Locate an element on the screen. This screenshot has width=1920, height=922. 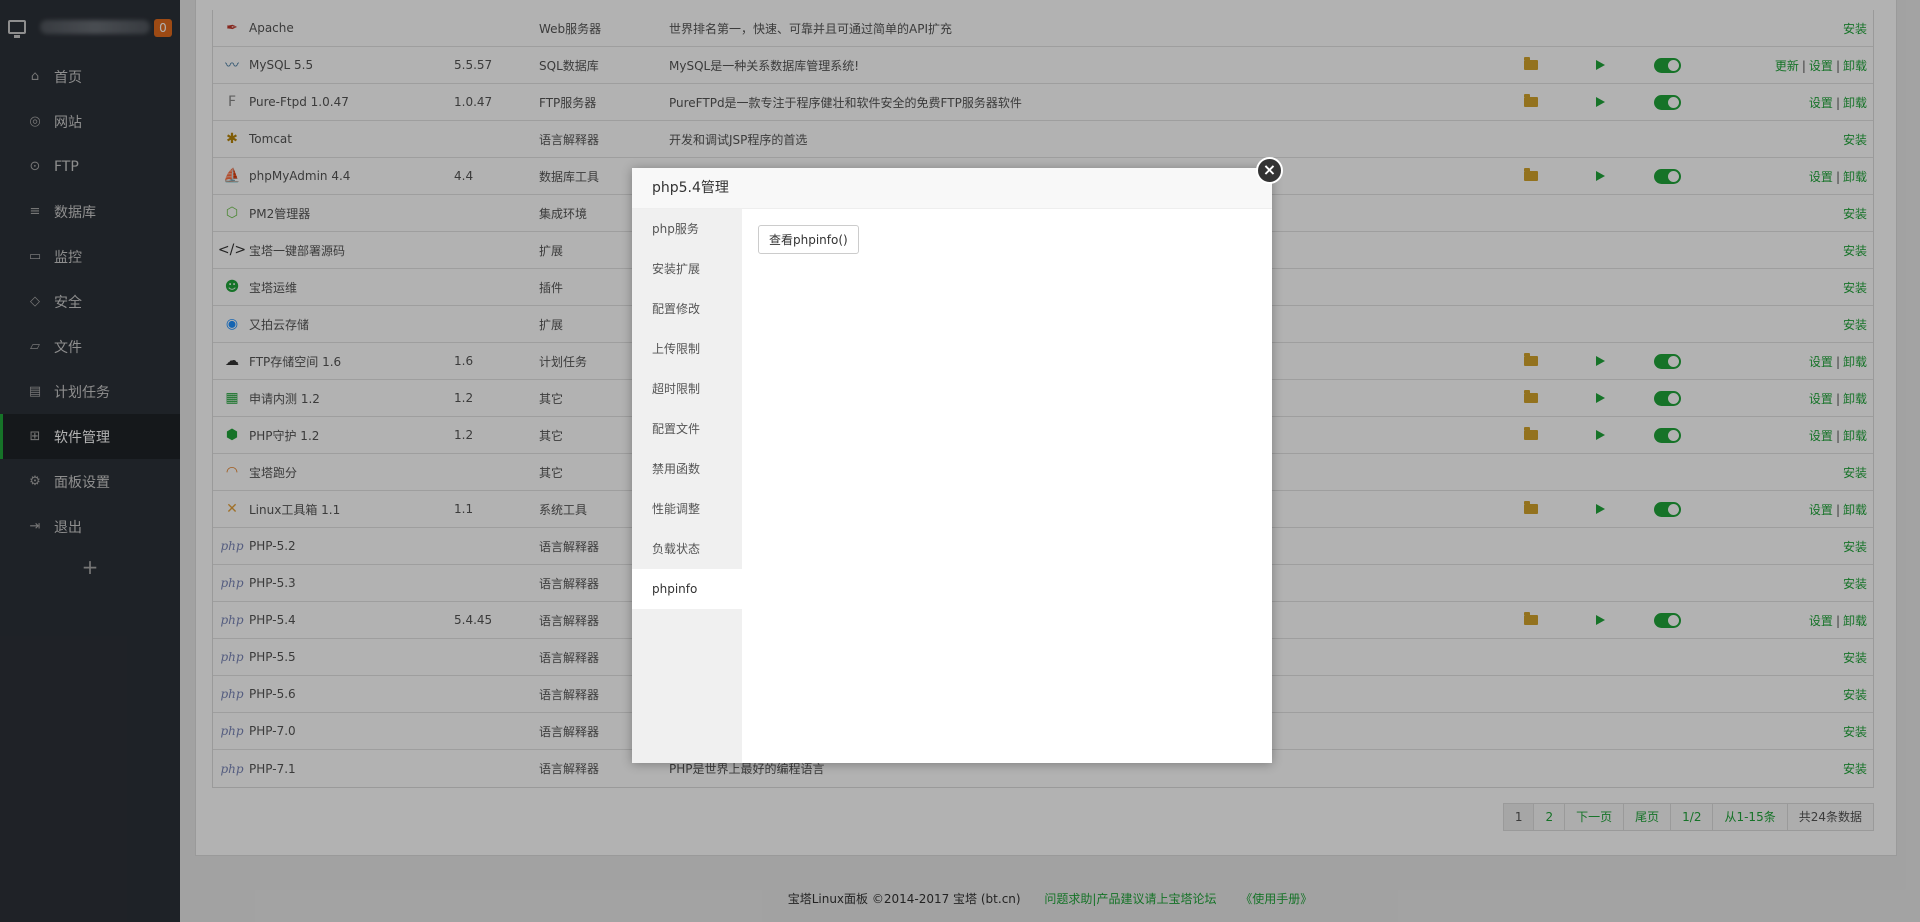
dialog-menu-item: 配置修改 is located at coordinates (687, 309).